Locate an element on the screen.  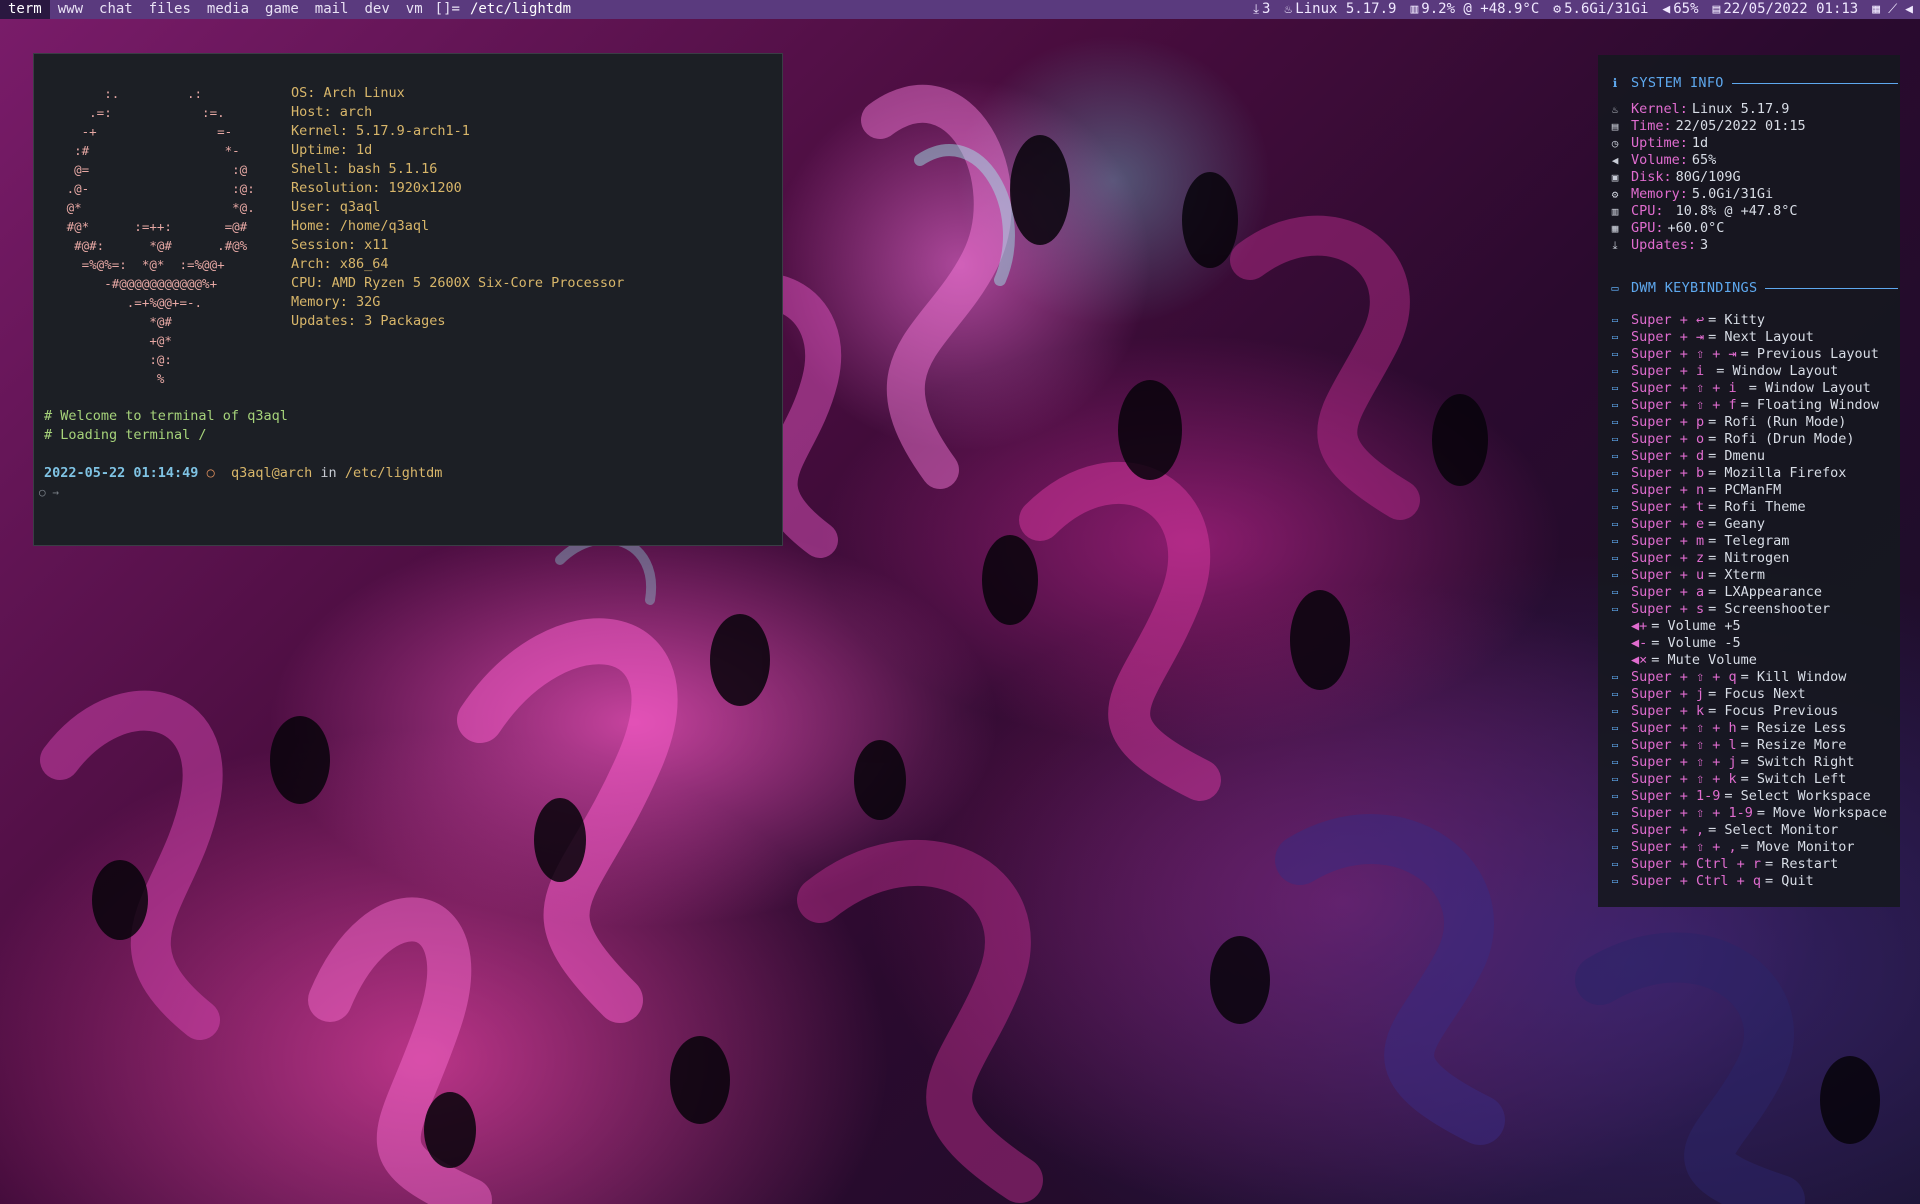
keybinding-combo: Super + b is located at coordinates (1668, 473).